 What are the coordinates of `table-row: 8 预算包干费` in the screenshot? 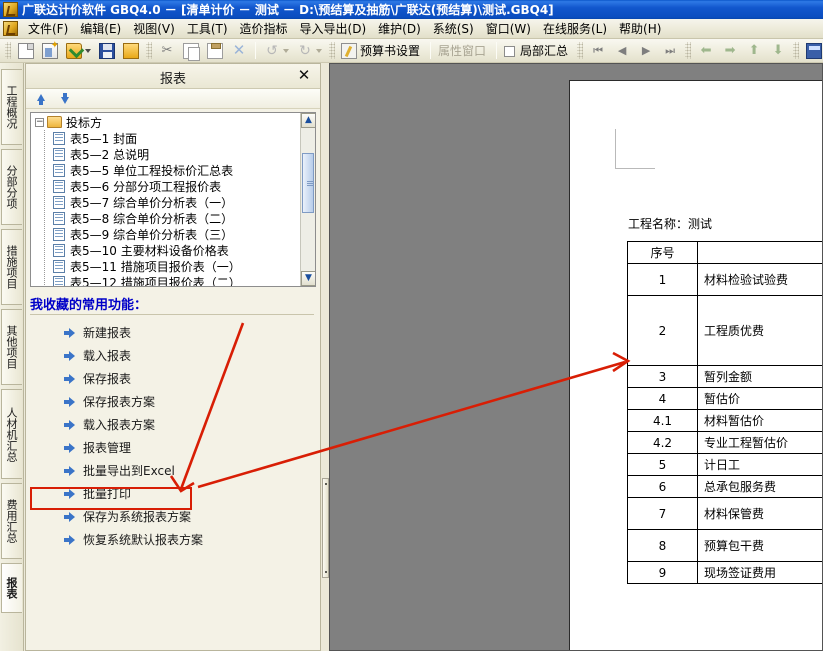 It's located at (724, 545).